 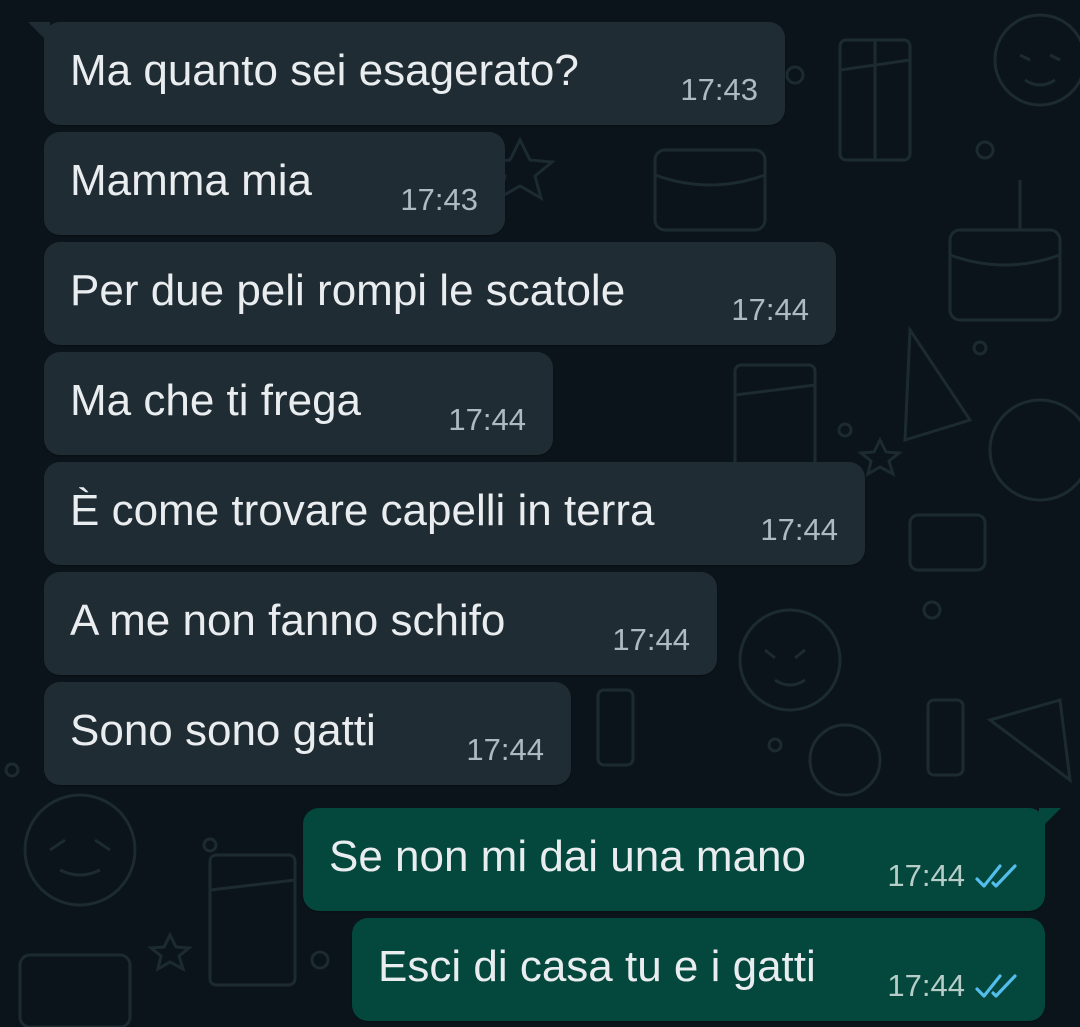 I want to click on message-text: Ma che ti frega, so click(x=216, y=400).